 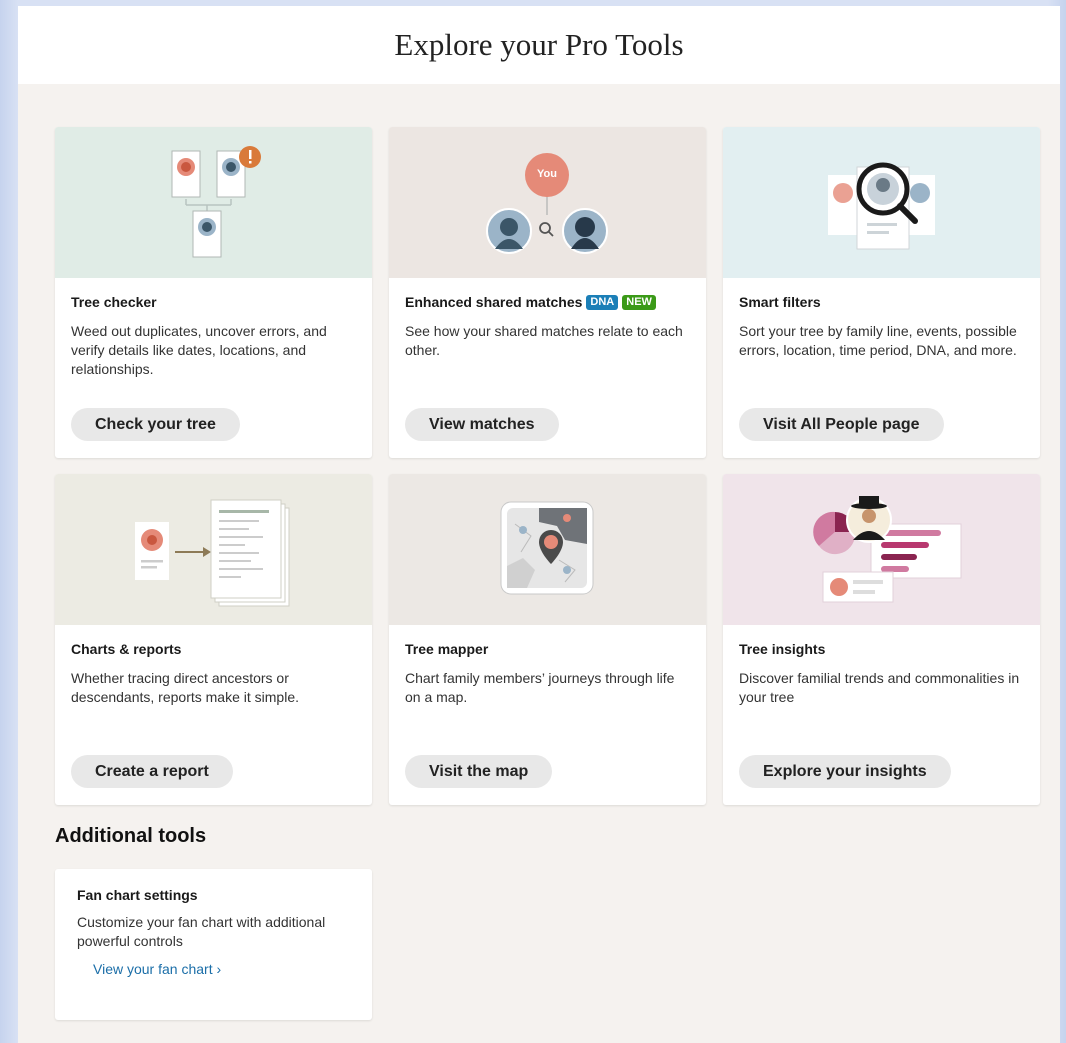 What do you see at coordinates (479, 771) in the screenshot?
I see `visit-the-map-button: Visit the map` at bounding box center [479, 771].